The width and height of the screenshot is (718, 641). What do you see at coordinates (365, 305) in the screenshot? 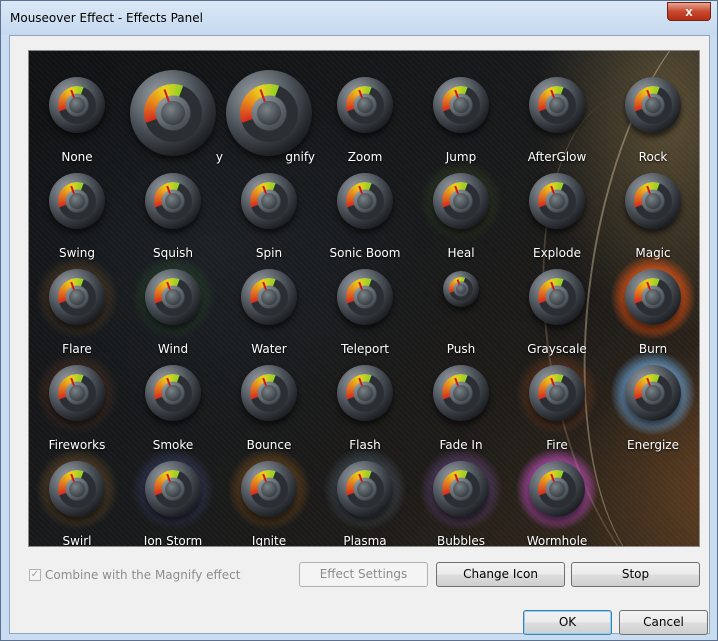
I see `effect-teleport: Teleport` at bounding box center [365, 305].